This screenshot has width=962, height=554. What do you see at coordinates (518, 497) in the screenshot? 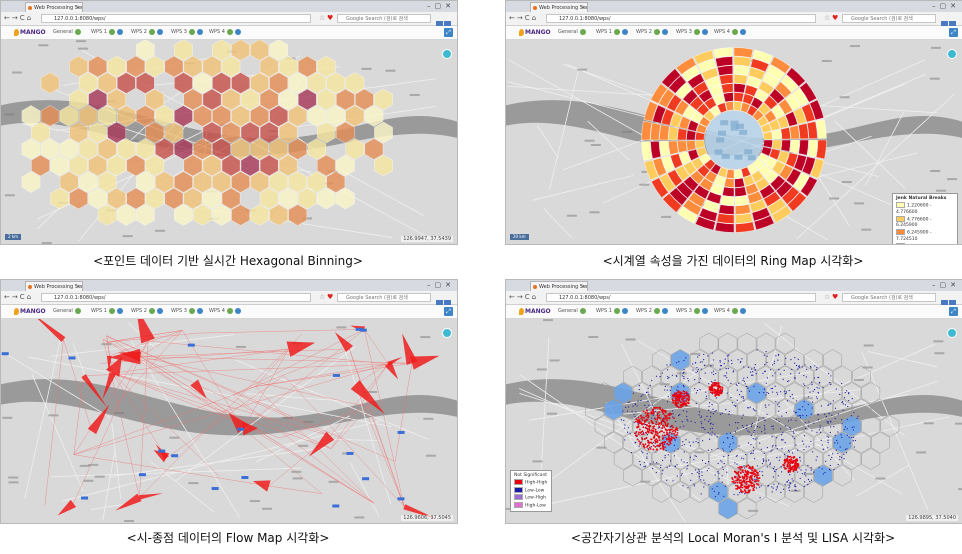
I see `legend-swatch` at bounding box center [518, 497].